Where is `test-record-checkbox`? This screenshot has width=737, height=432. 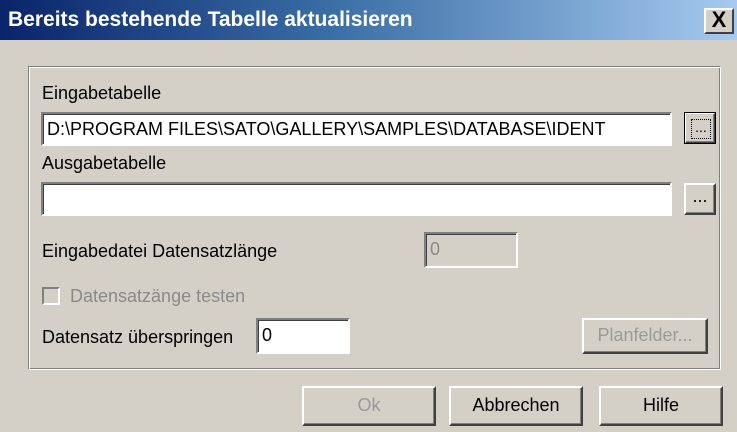
test-record-checkbox is located at coordinates (51, 296).